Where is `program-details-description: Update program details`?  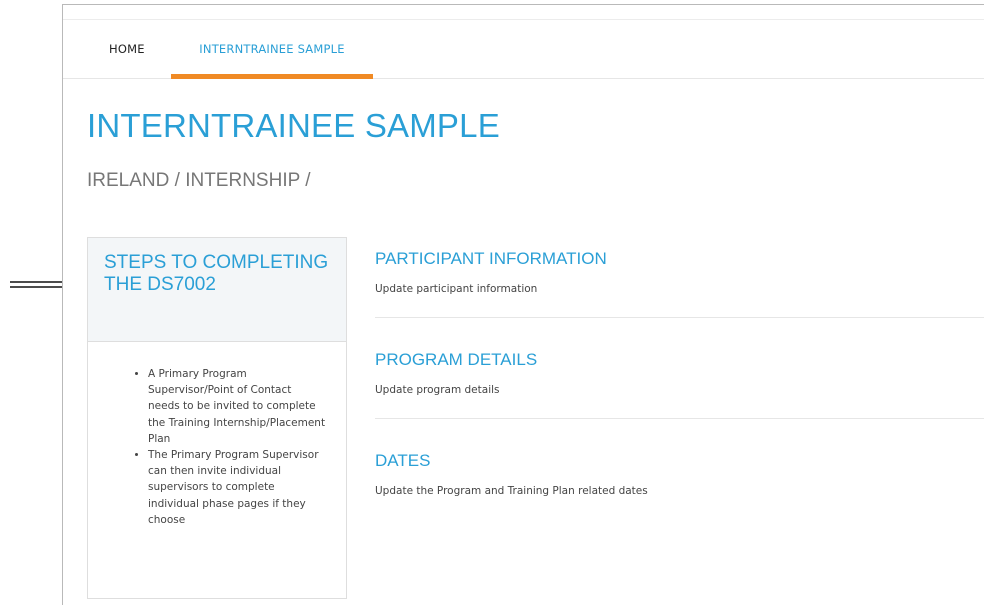
program-details-description: Update program details is located at coordinates (437, 390).